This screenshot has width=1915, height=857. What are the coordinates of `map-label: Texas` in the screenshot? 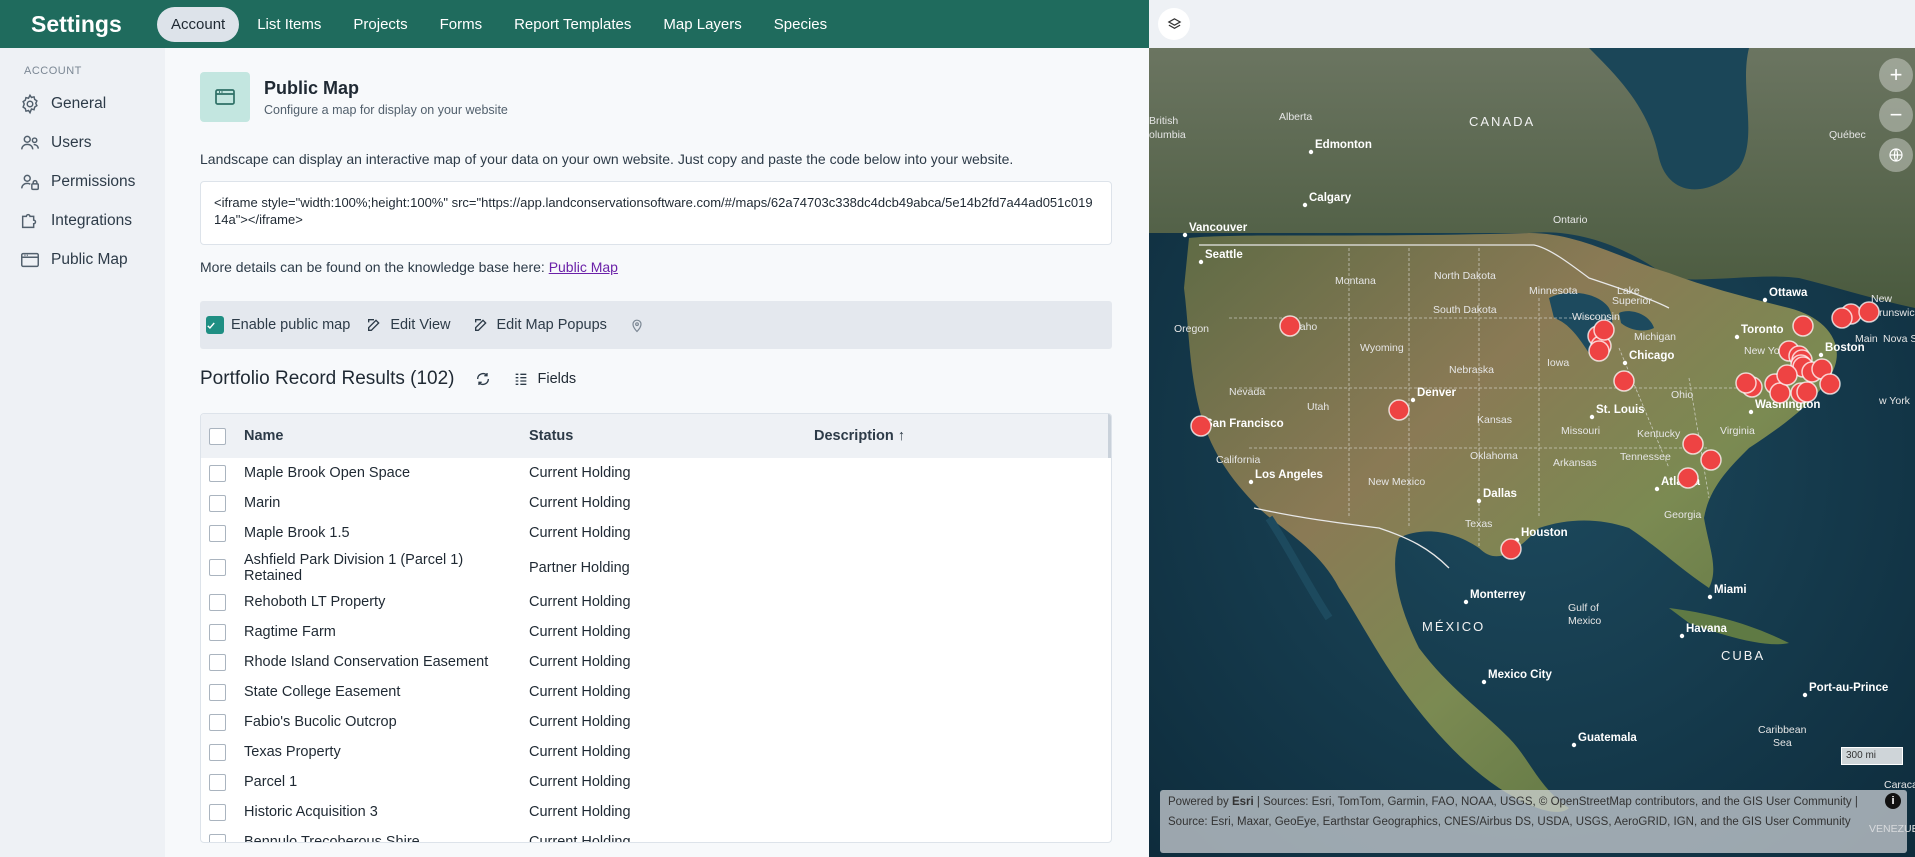 It's located at (1478, 524).